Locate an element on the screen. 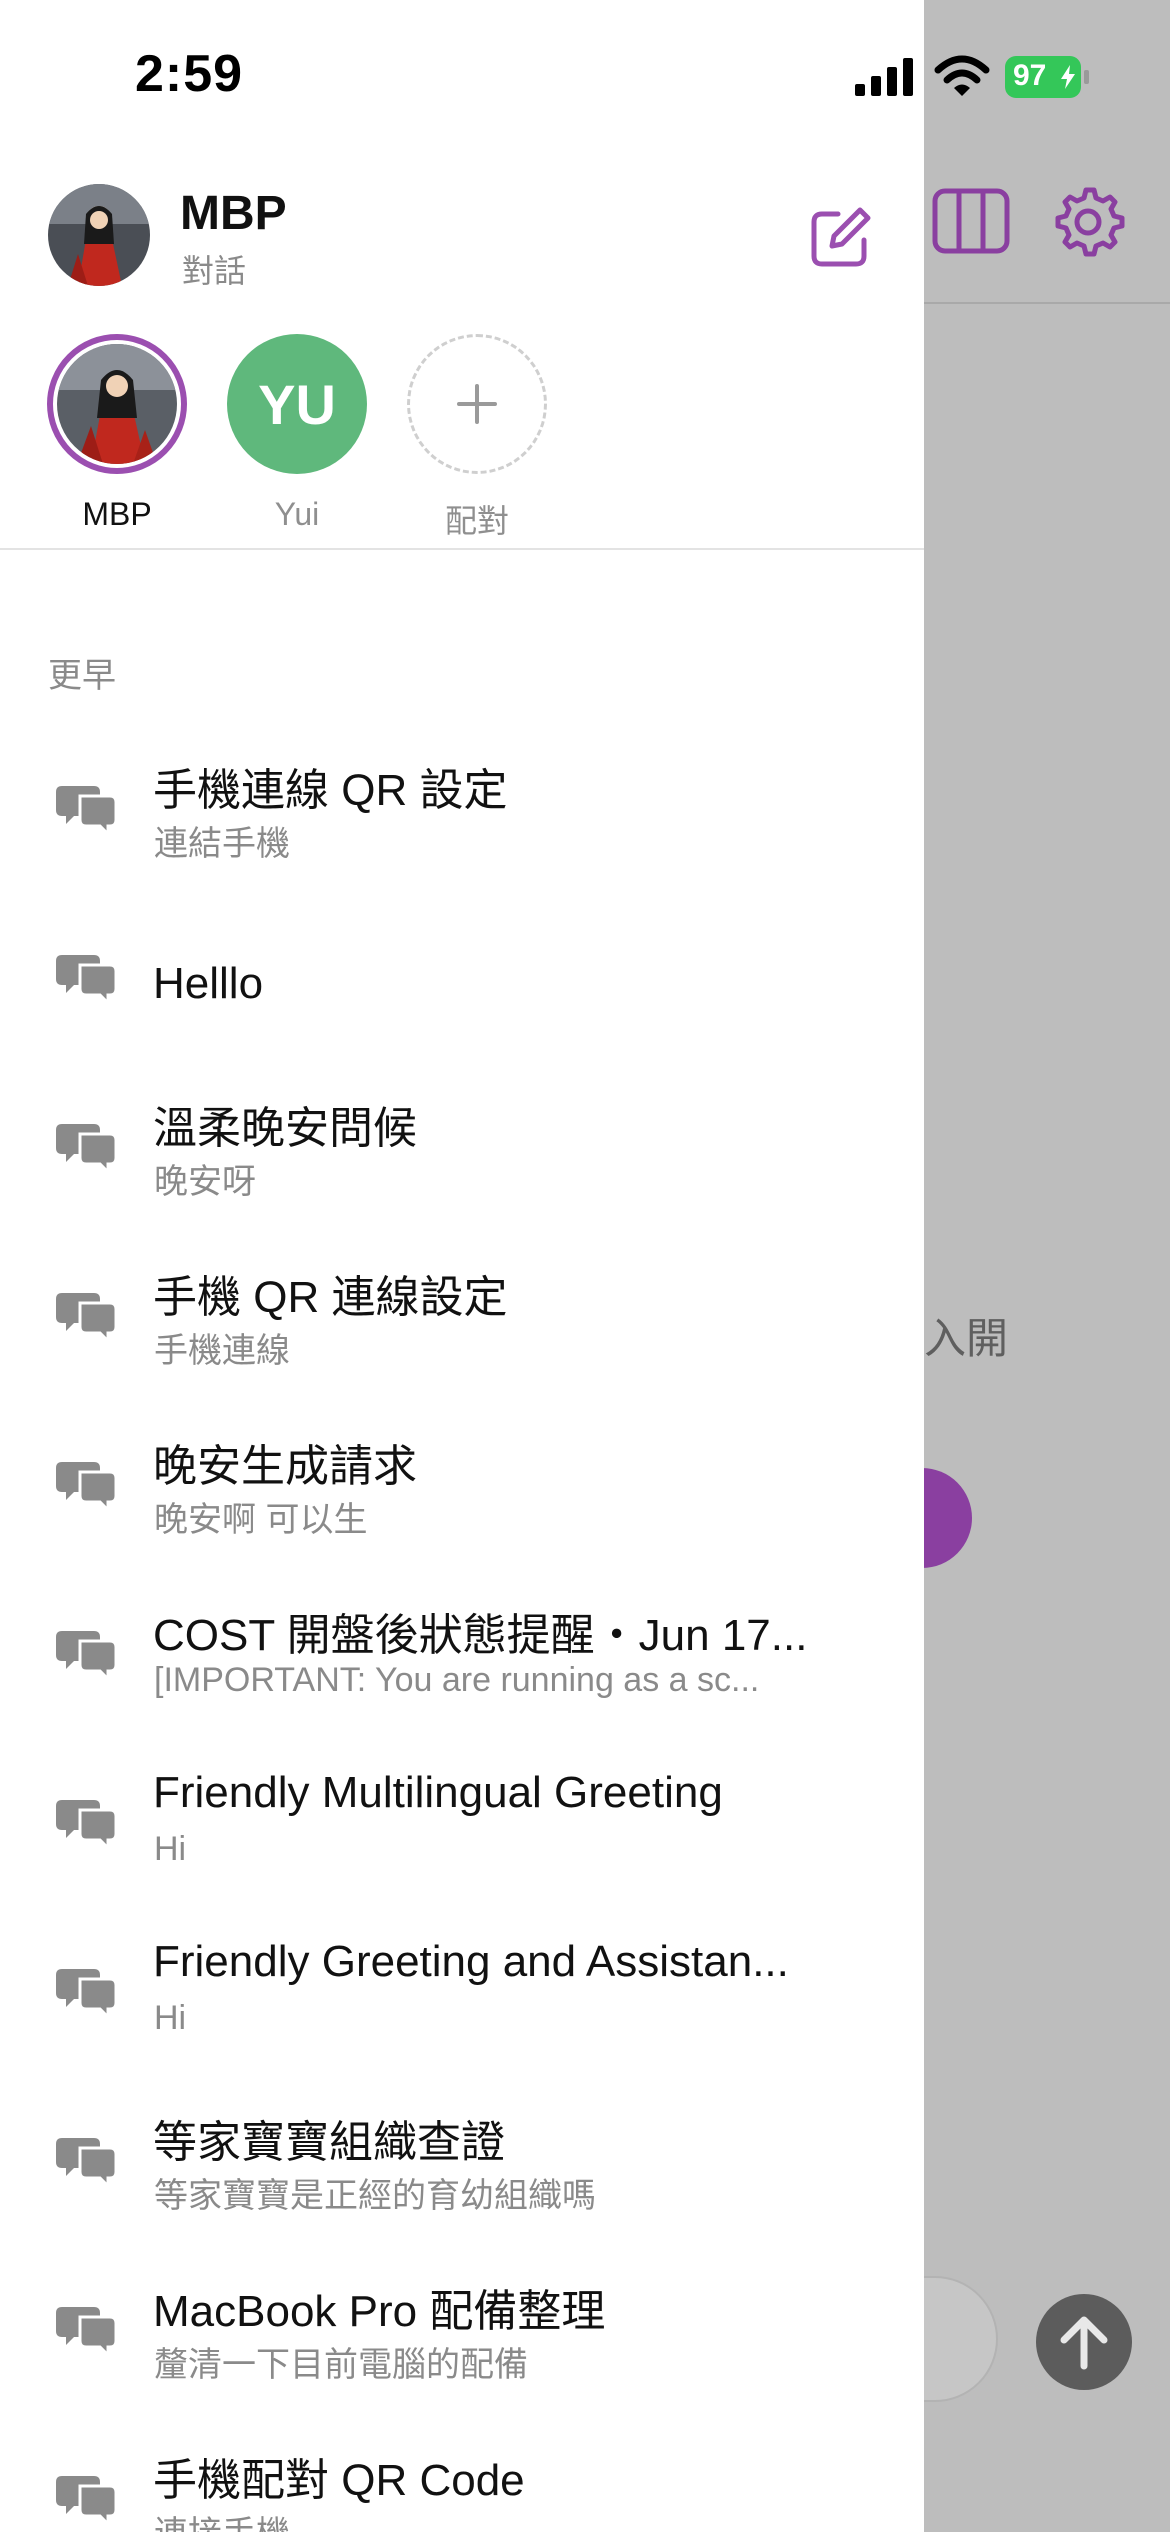  send-arrow-icon is located at coordinates (1084, 2343).